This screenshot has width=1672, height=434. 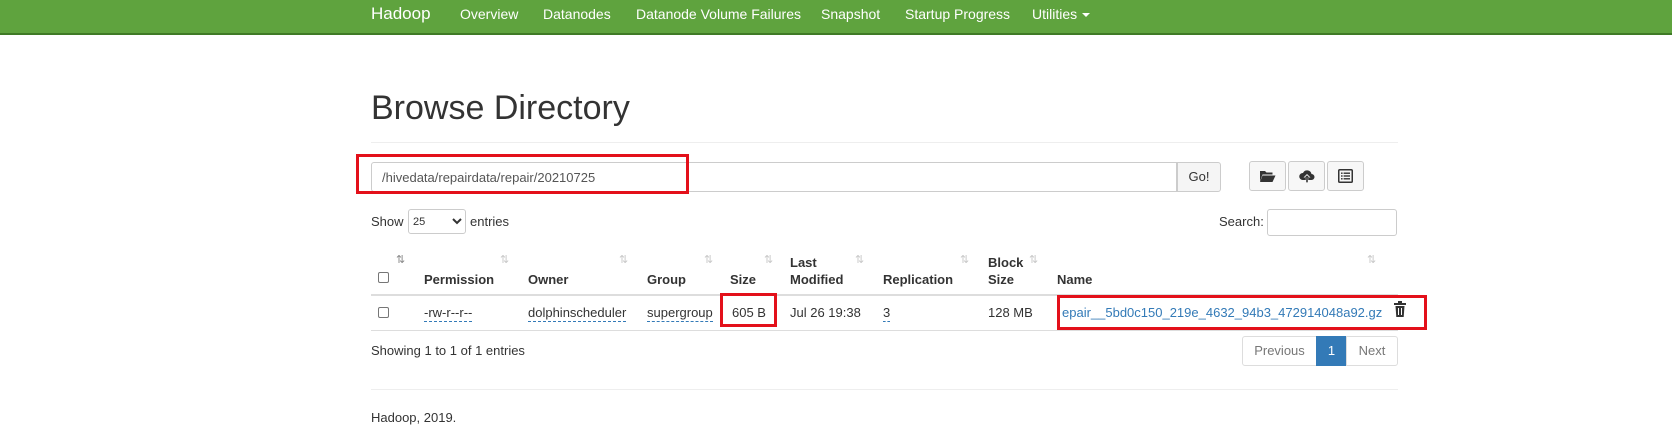 What do you see at coordinates (489, 14) in the screenshot?
I see `nav-overview: Overview` at bounding box center [489, 14].